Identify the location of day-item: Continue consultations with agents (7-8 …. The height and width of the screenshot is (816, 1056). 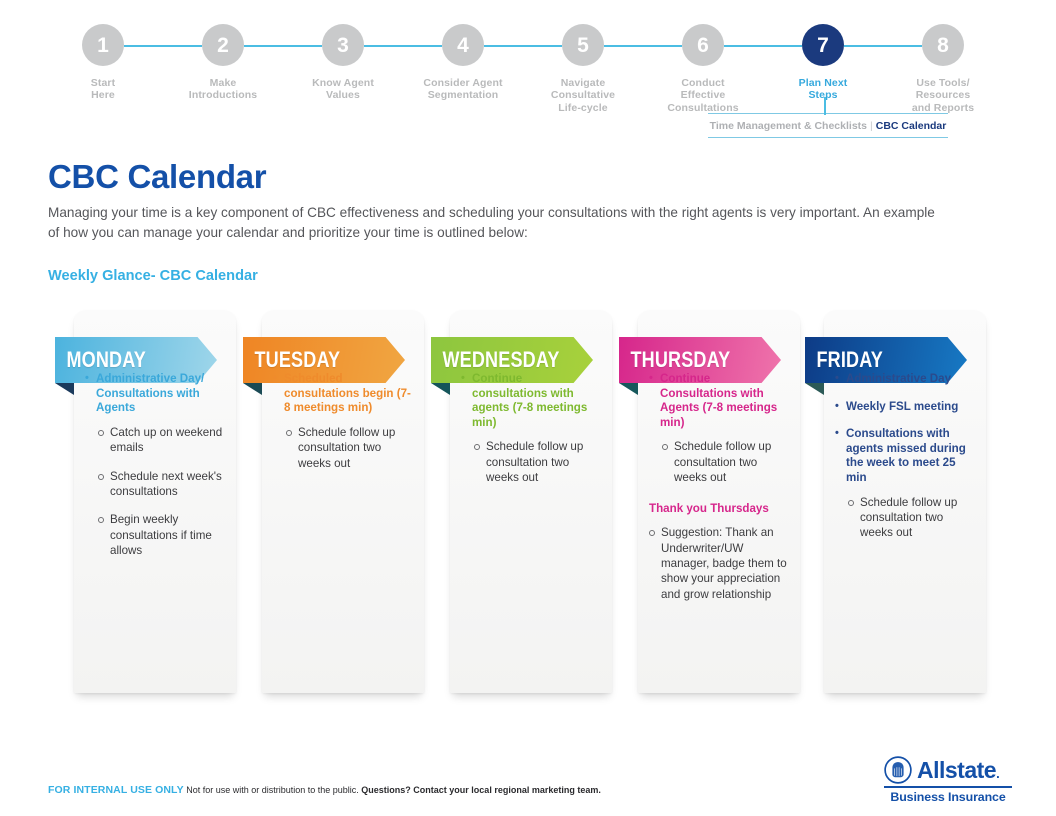
(530, 429).